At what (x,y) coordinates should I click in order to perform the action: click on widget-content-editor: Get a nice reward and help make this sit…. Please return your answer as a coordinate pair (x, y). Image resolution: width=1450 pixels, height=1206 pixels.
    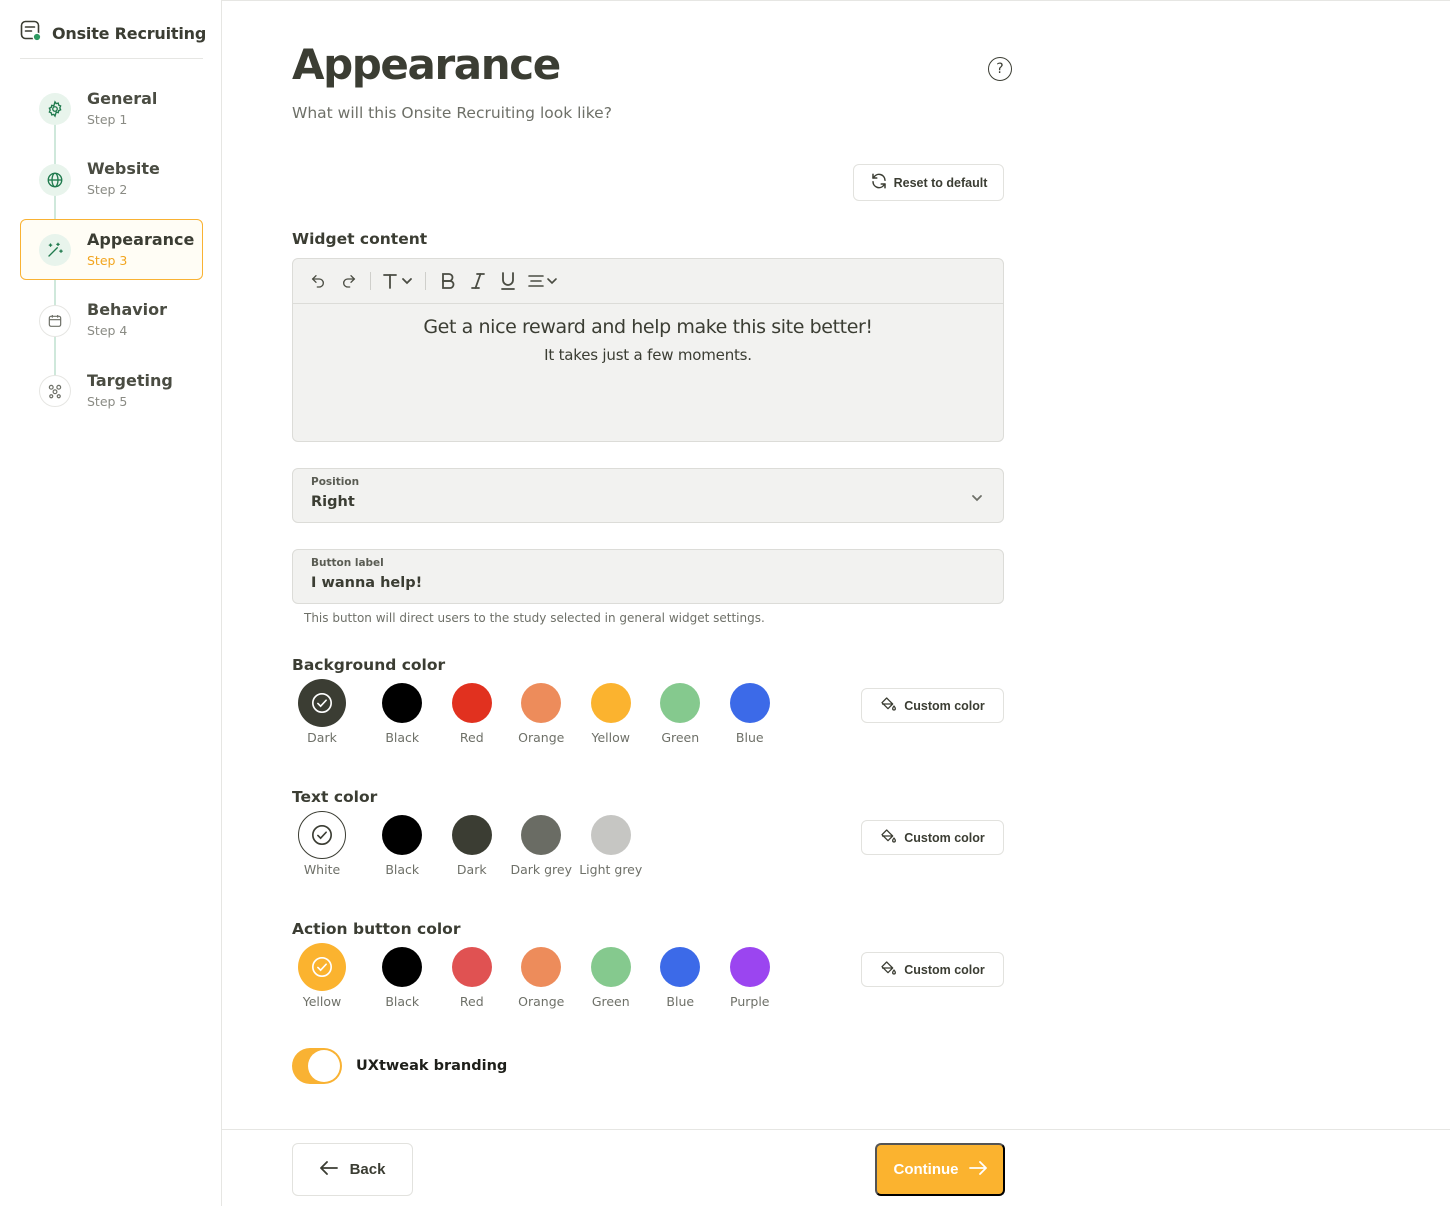
    Looking at the image, I should click on (648, 350).